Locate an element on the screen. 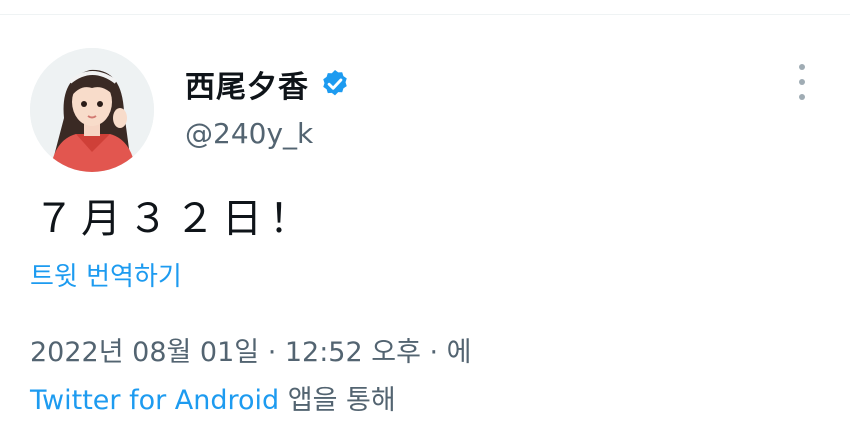 The height and width of the screenshot is (440, 850). top-divider is located at coordinates (425, 14).